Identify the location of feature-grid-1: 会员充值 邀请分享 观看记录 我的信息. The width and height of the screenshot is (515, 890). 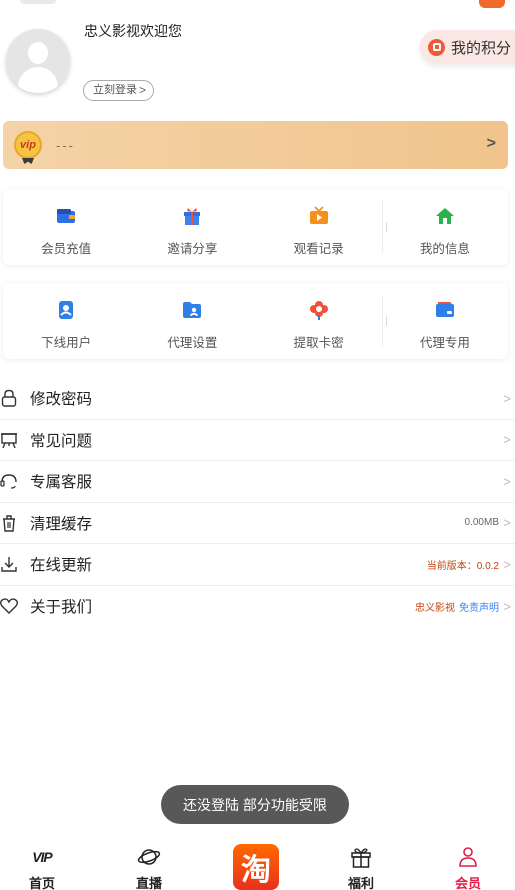
(255, 227).